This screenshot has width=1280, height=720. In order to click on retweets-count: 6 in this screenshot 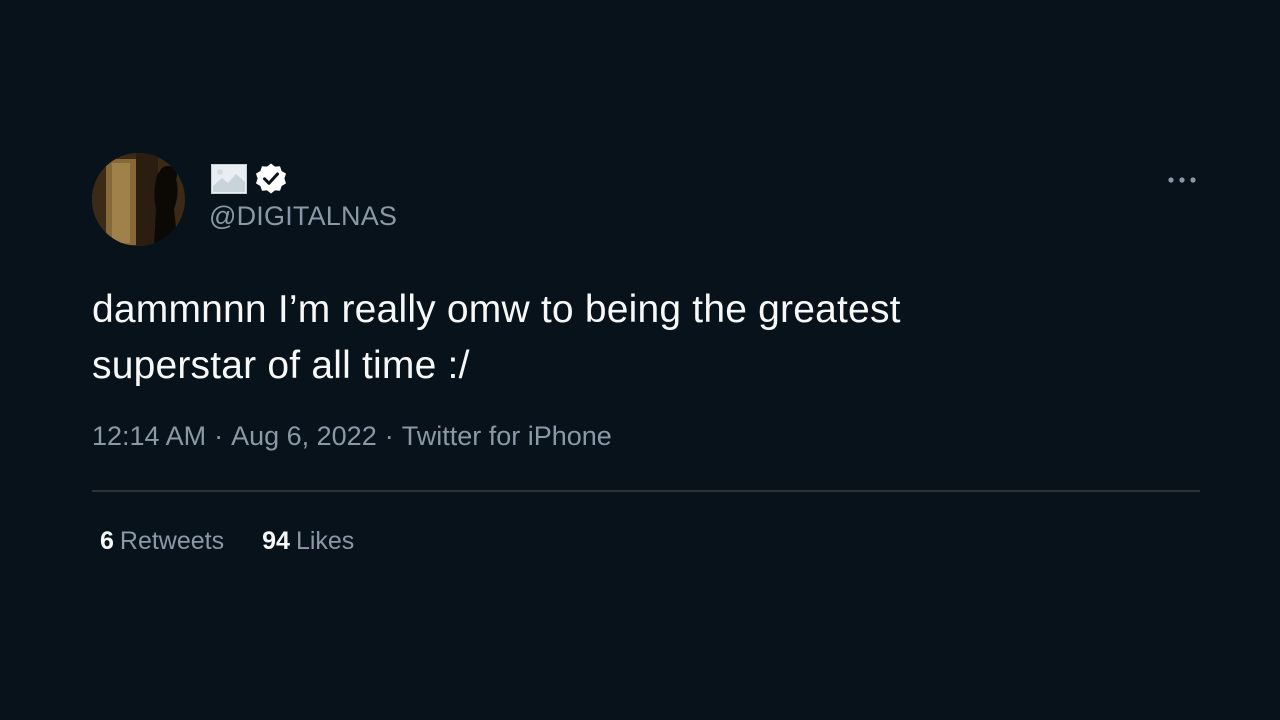, I will do `click(107, 541)`.